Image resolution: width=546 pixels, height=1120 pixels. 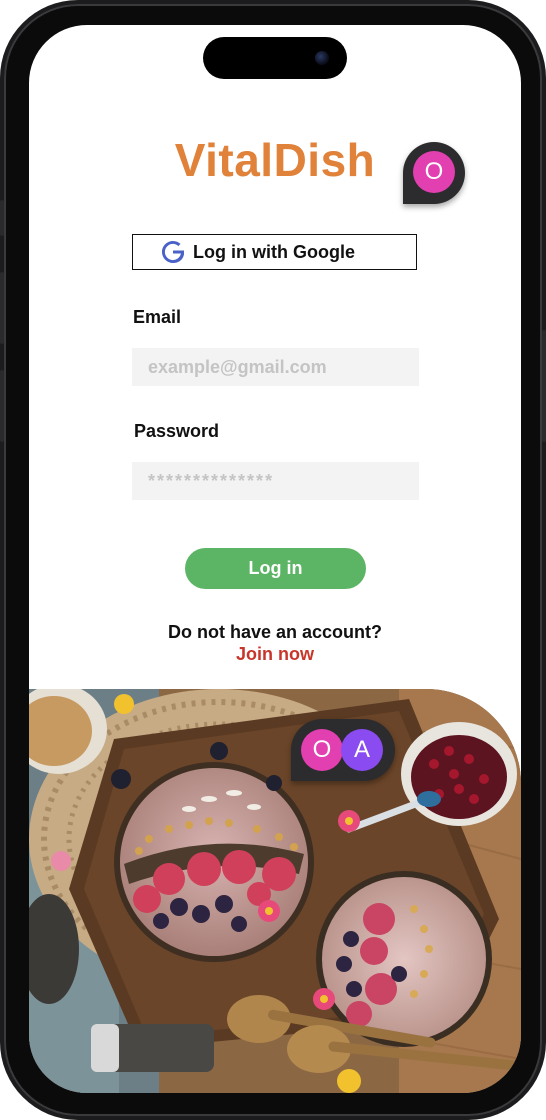 I want to click on collaborators-cursor: O A, so click(x=343, y=750).